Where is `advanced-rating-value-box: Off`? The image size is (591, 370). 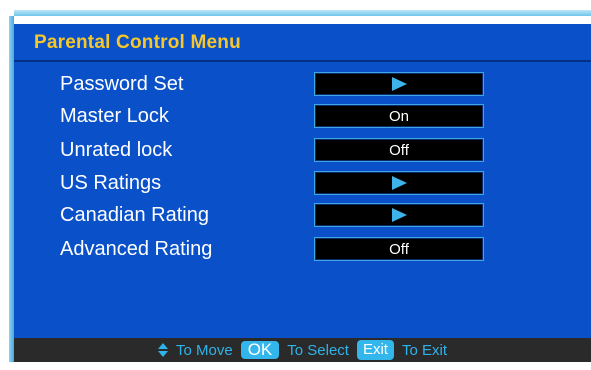
advanced-rating-value-box: Off is located at coordinates (399, 249).